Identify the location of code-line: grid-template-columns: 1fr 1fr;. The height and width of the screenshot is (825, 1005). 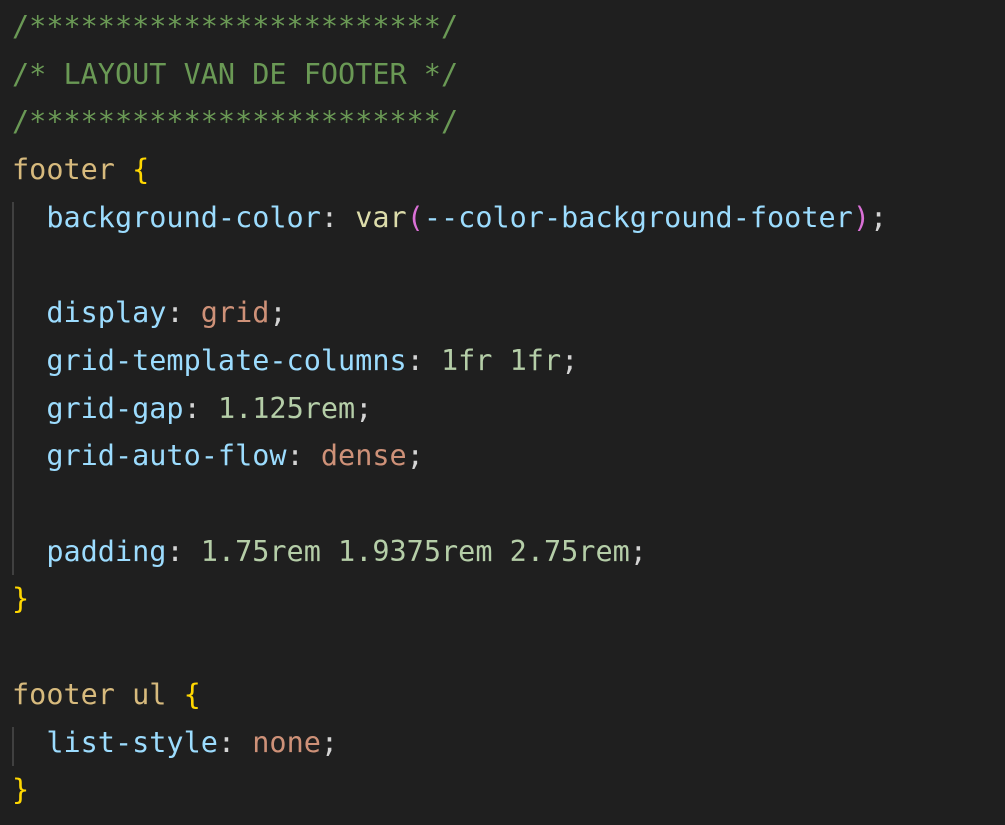
(295, 361).